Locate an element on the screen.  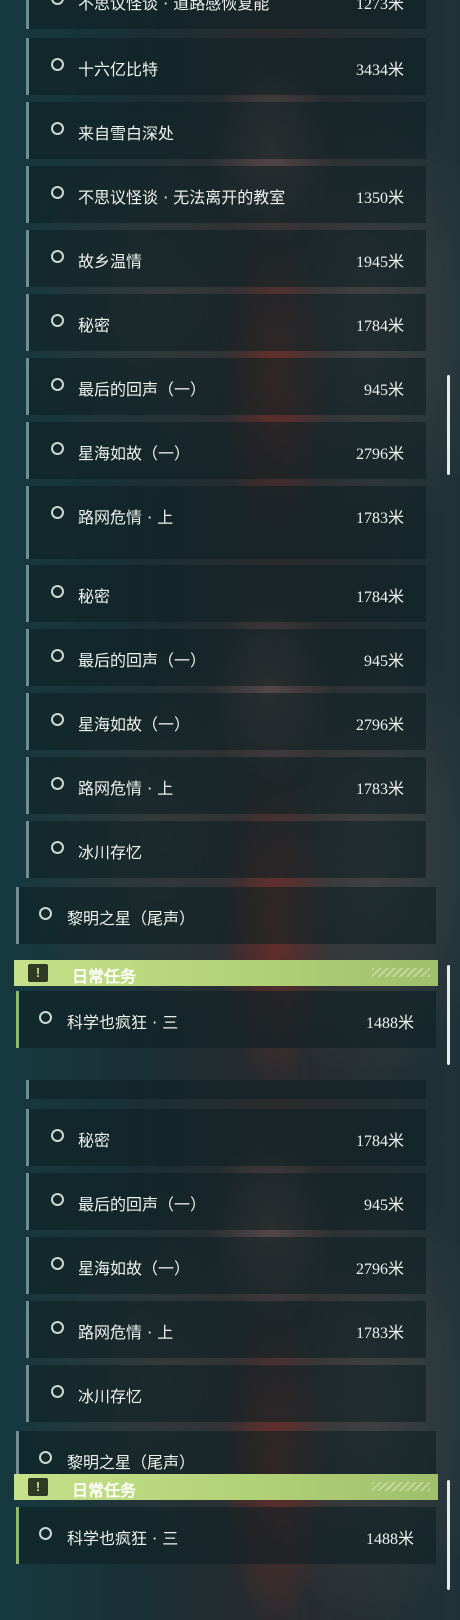
quest-title: 十六亿比特 is located at coordinates (118, 69).